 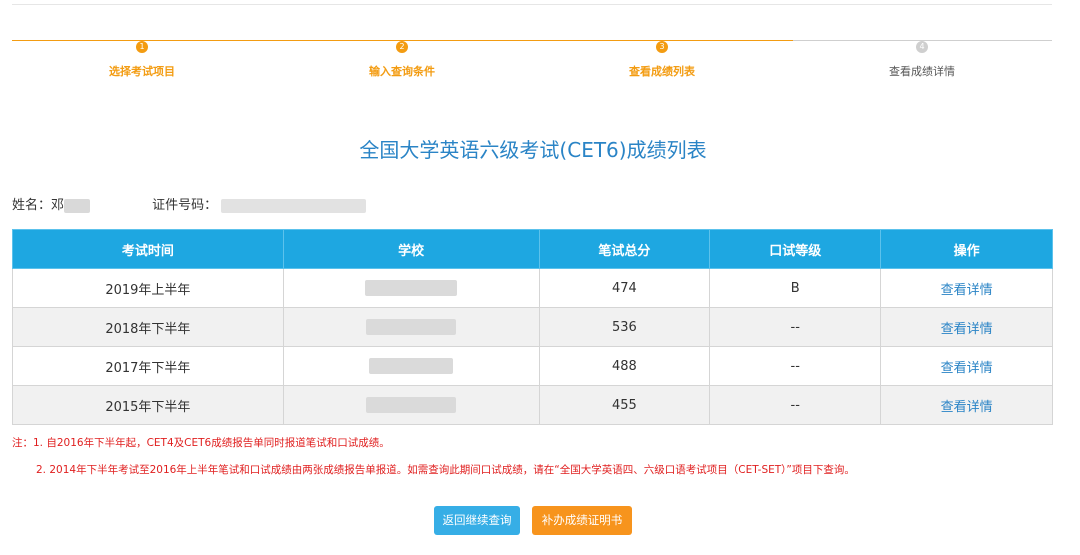 I want to click on cell-oral: B, so click(x=795, y=288).